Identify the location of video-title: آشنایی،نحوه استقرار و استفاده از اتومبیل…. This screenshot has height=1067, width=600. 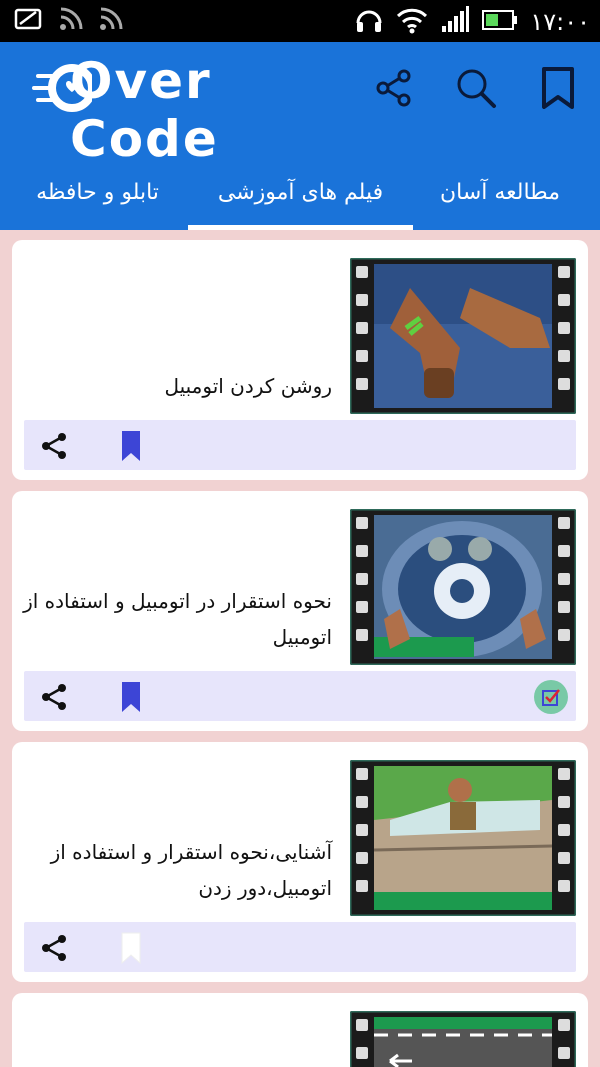
(191, 870).